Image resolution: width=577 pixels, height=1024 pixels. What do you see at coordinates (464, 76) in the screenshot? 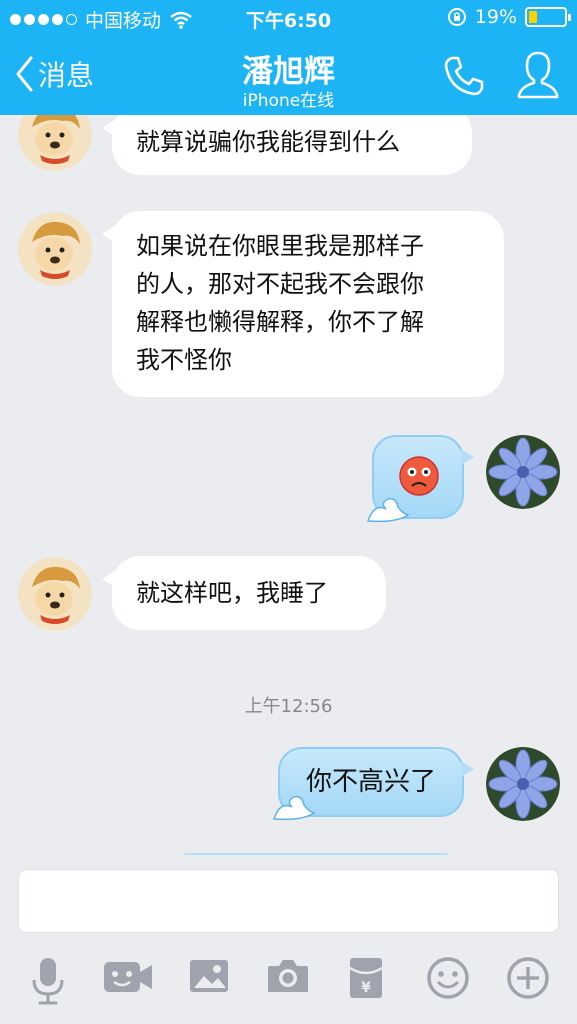
I see `phone-icon` at bounding box center [464, 76].